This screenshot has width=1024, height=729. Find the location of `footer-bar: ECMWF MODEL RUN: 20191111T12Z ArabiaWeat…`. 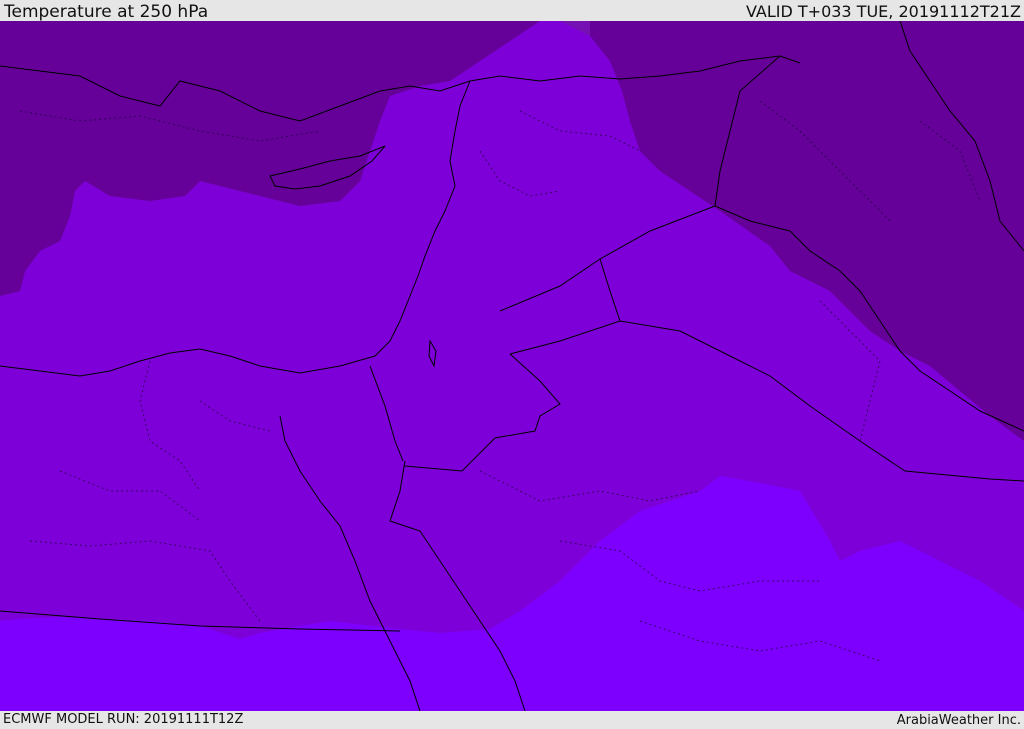

footer-bar: ECMWF MODEL RUN: 20191111T12Z ArabiaWeat… is located at coordinates (512, 720).